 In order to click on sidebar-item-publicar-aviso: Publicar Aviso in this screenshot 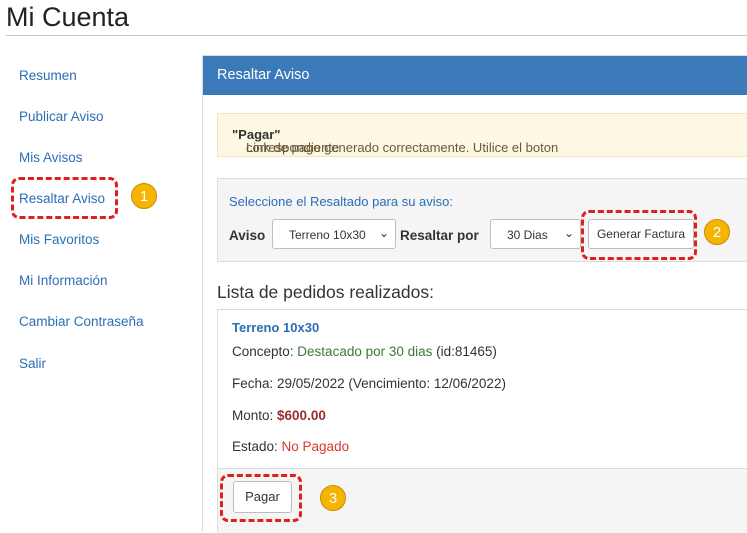, I will do `click(61, 116)`.